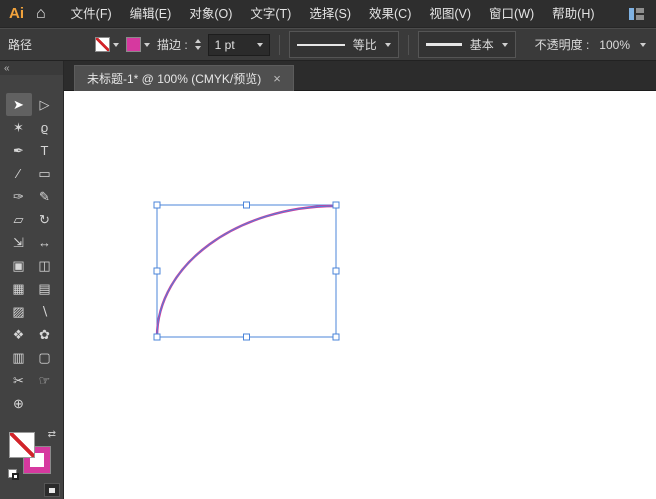 This screenshot has width=656, height=499. I want to click on artboard-tool-button: ▢, so click(45, 357).